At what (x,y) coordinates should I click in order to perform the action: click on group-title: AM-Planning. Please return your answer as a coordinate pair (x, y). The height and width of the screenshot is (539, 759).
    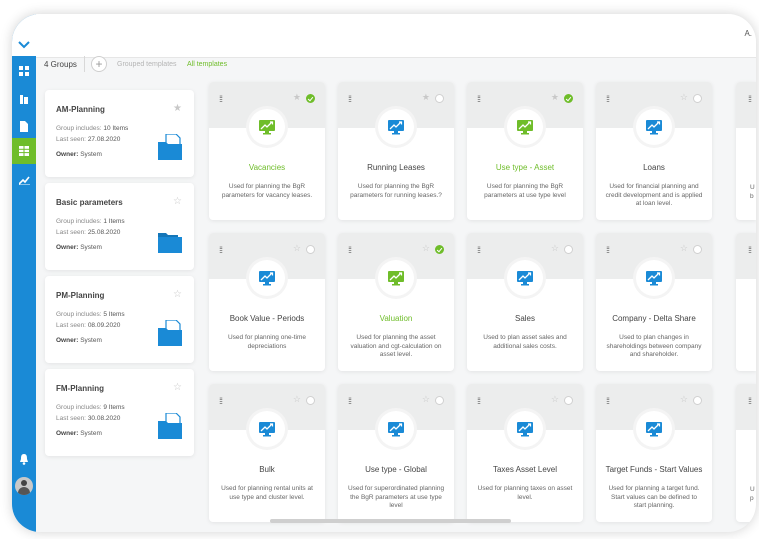
    Looking at the image, I should click on (80, 109).